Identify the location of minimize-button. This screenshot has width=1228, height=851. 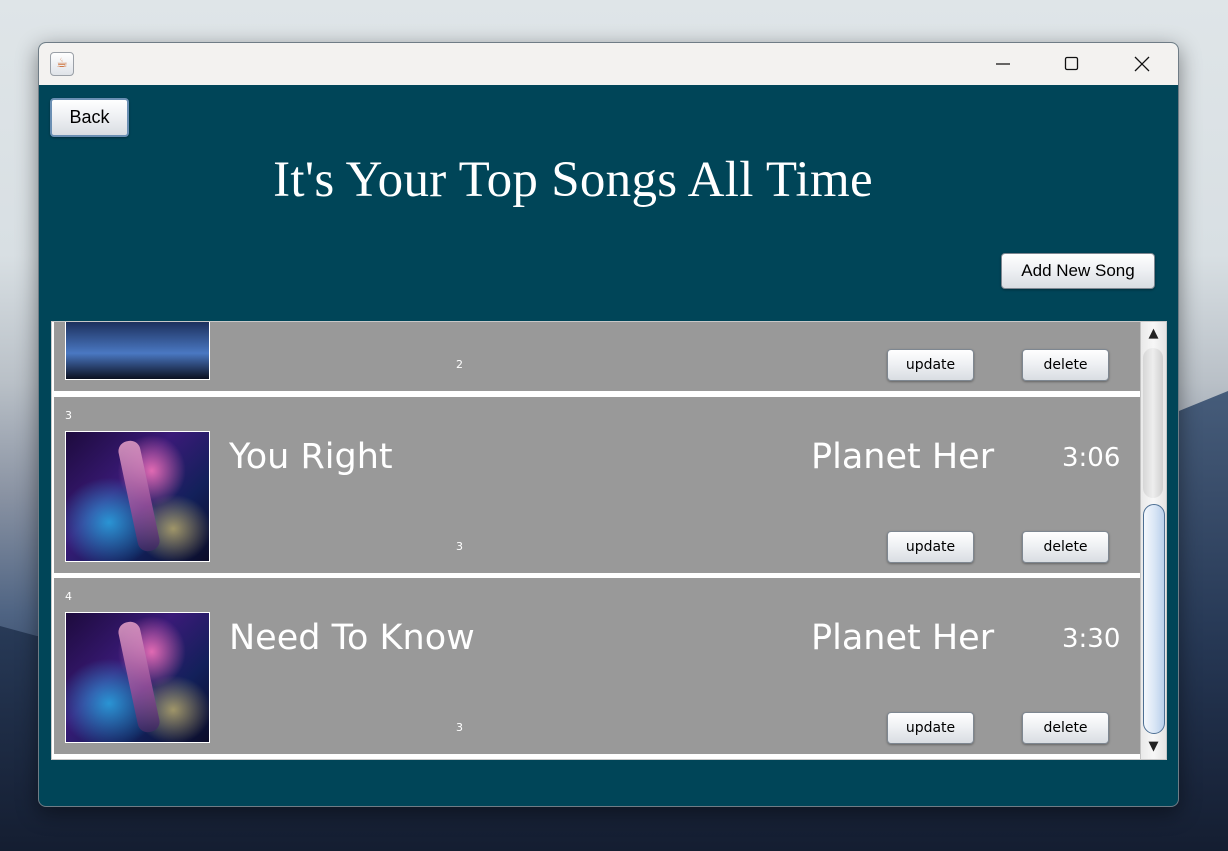
(1003, 64).